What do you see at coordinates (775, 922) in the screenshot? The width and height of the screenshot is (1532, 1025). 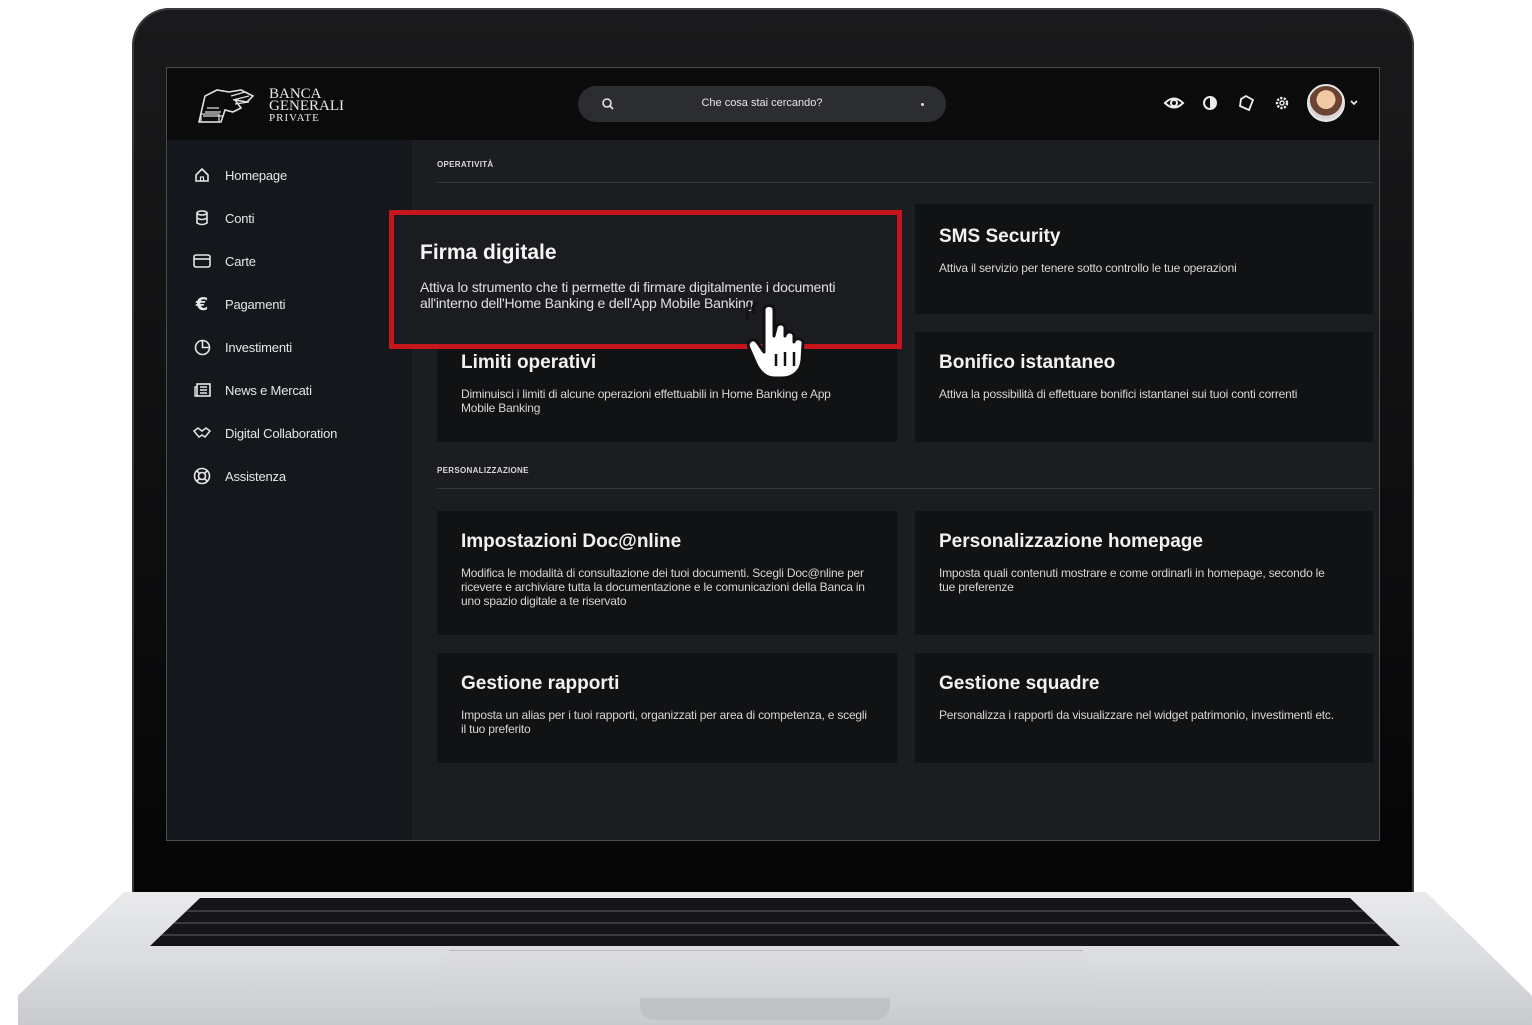 I see `laptop-keyboard` at bounding box center [775, 922].